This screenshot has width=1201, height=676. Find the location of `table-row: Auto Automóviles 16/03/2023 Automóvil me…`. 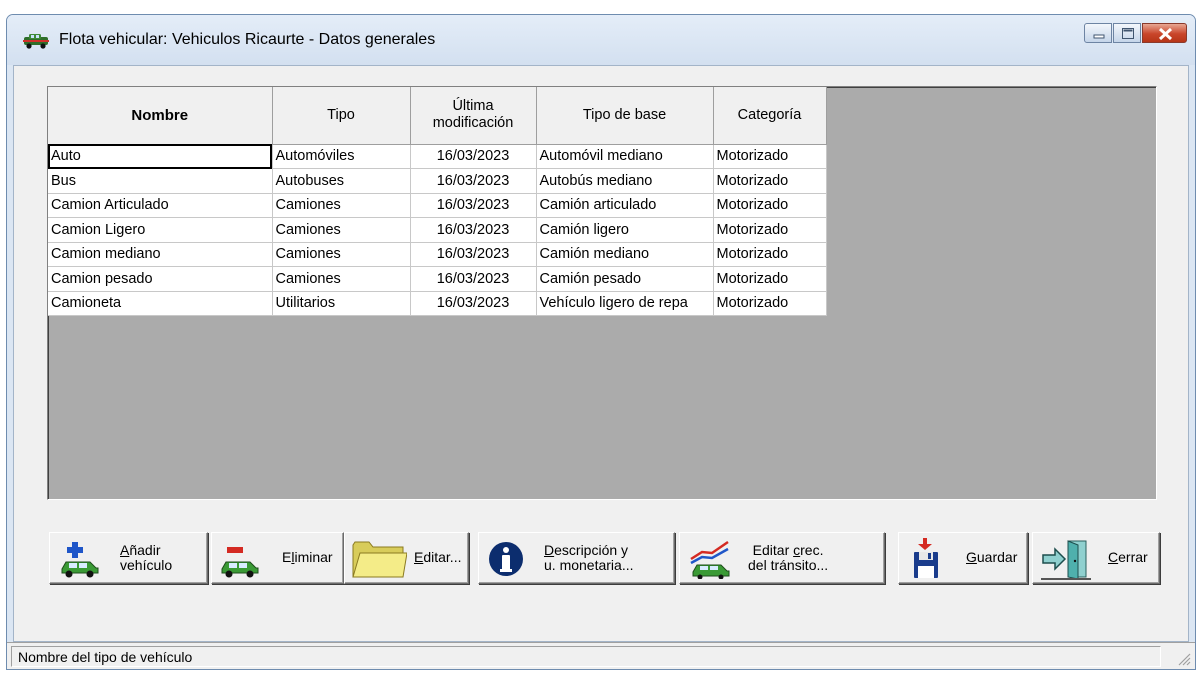

table-row: Auto Automóviles 16/03/2023 Automóvil me… is located at coordinates (437, 156).